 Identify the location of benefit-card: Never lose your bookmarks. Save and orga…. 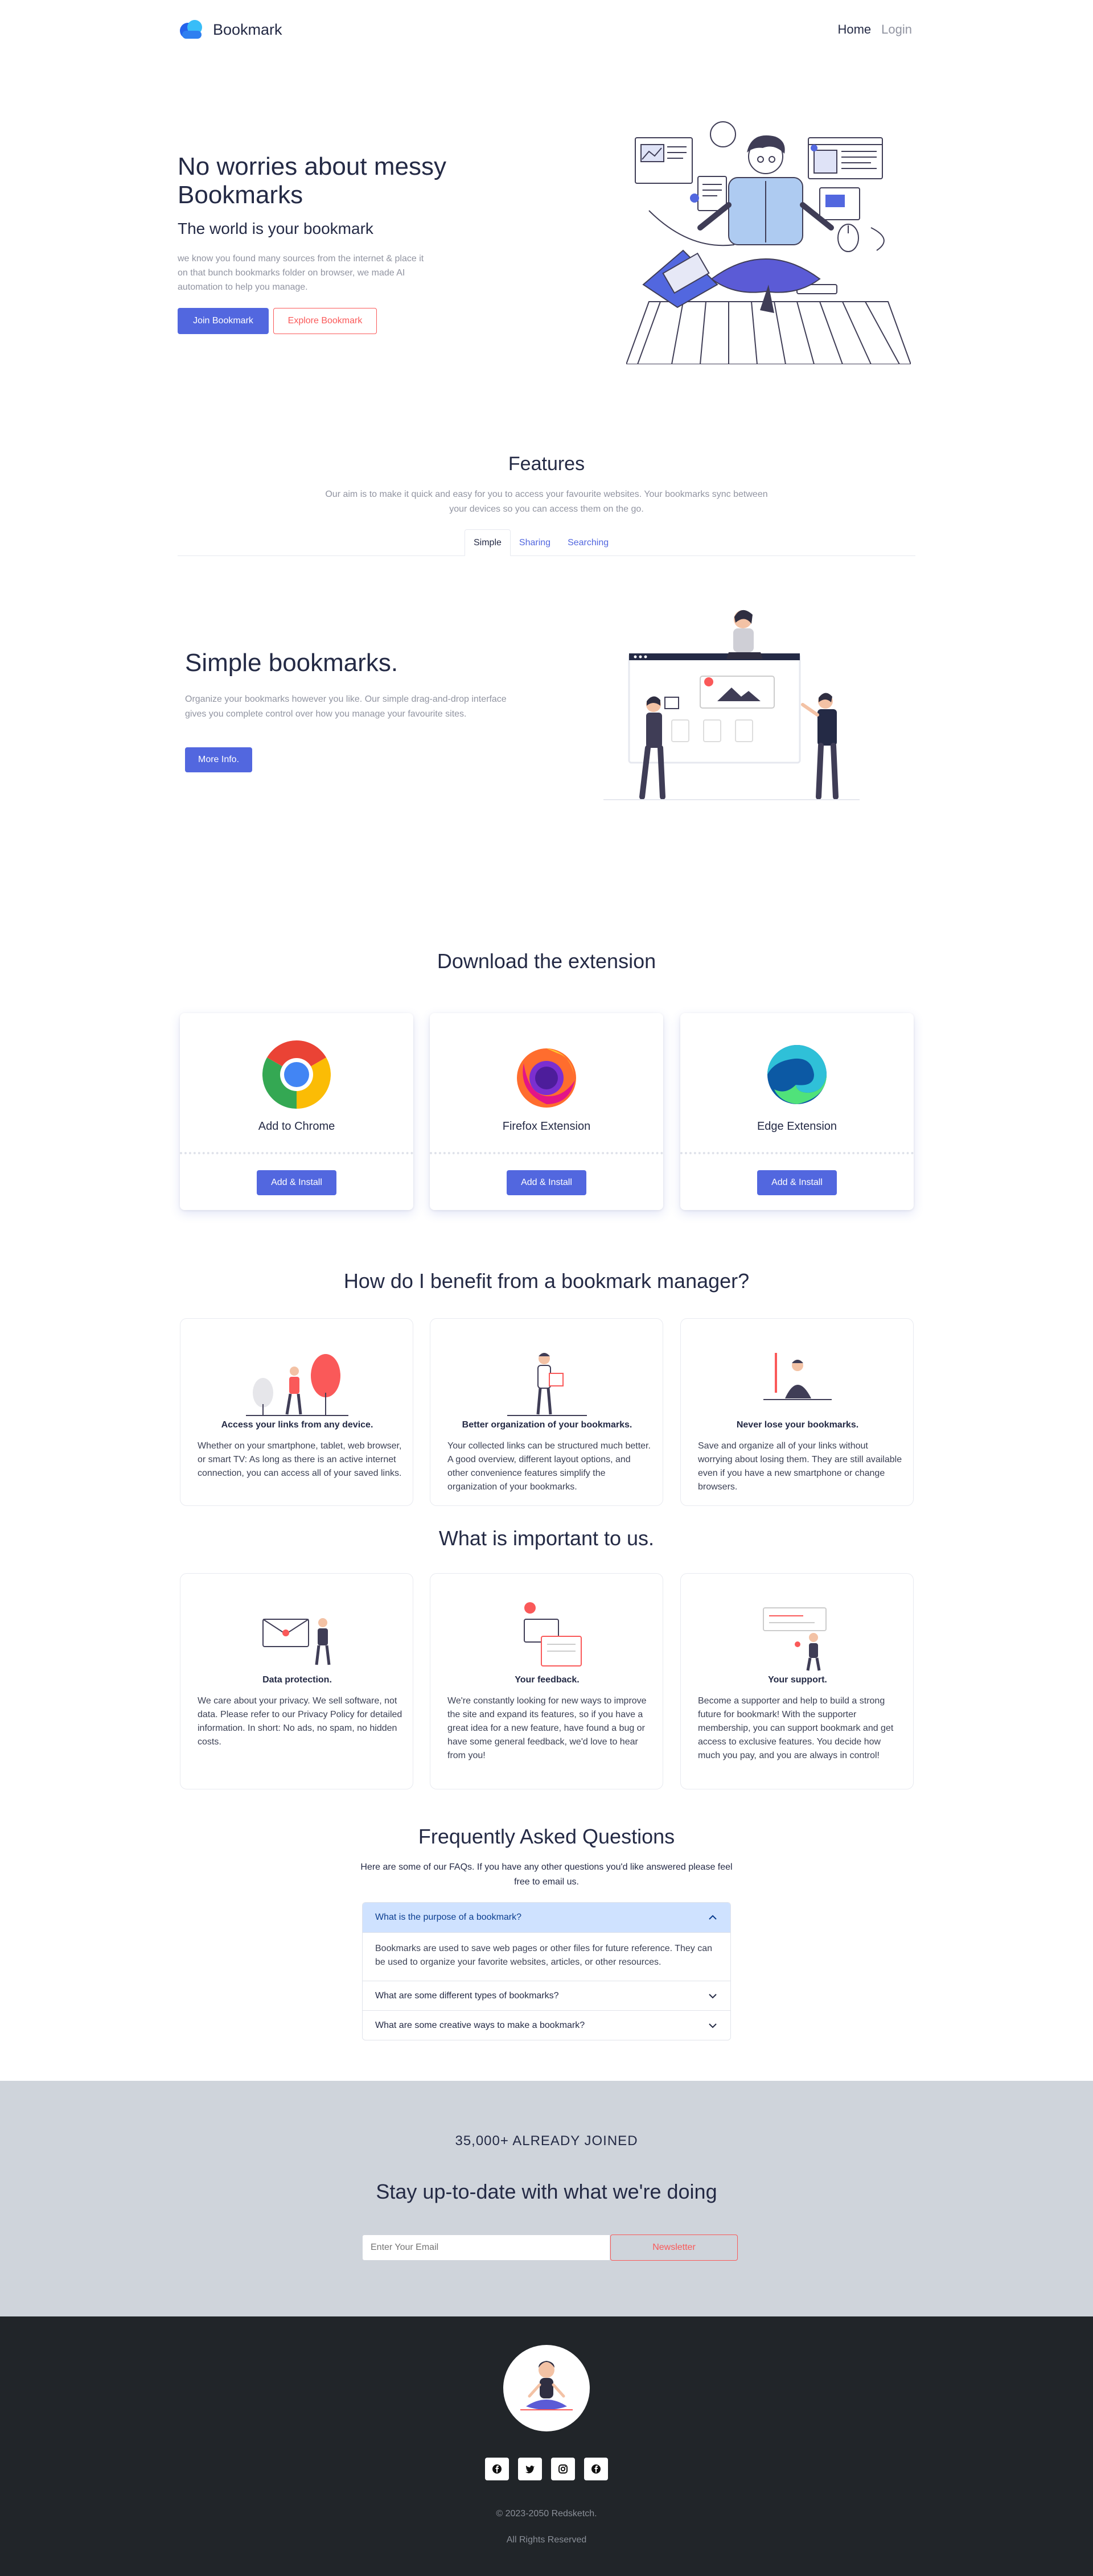
(797, 1412).